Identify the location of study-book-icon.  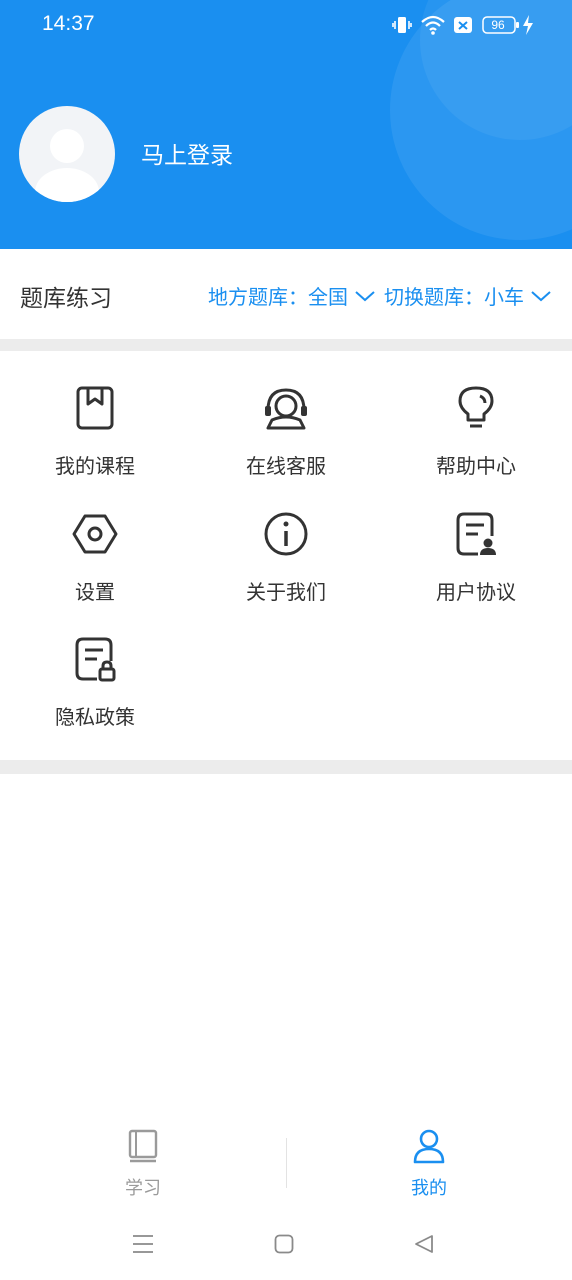
(143, 1146).